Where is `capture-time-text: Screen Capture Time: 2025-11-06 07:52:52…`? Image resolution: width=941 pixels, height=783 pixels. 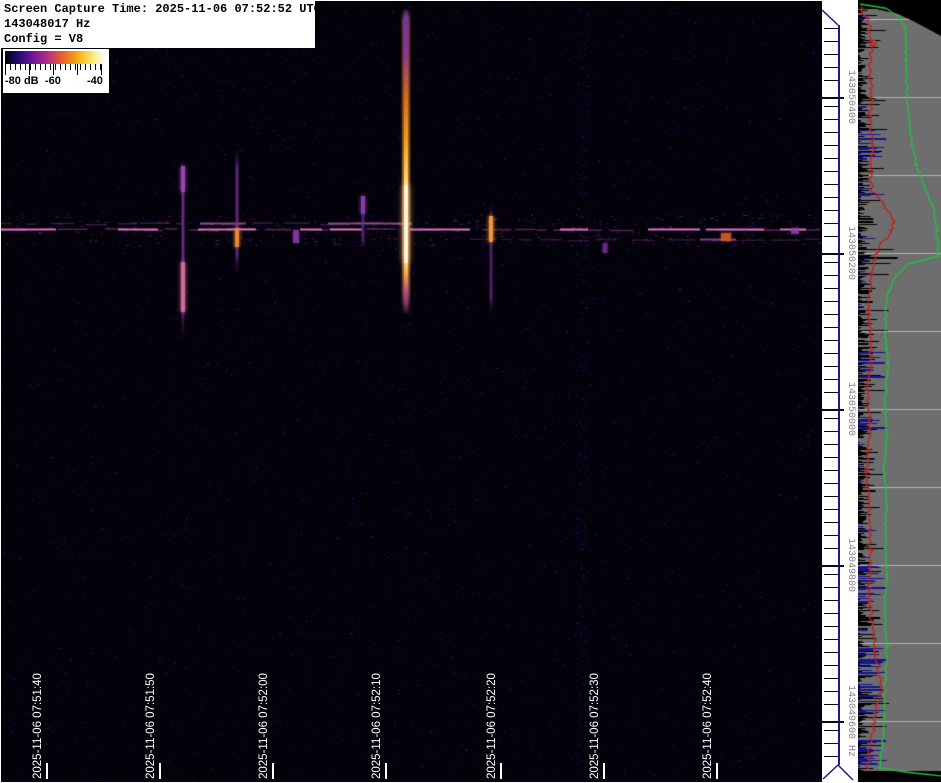
capture-time-text: Screen Capture Time: 2025-11-06 07:52:52… is located at coordinates (162, 9).